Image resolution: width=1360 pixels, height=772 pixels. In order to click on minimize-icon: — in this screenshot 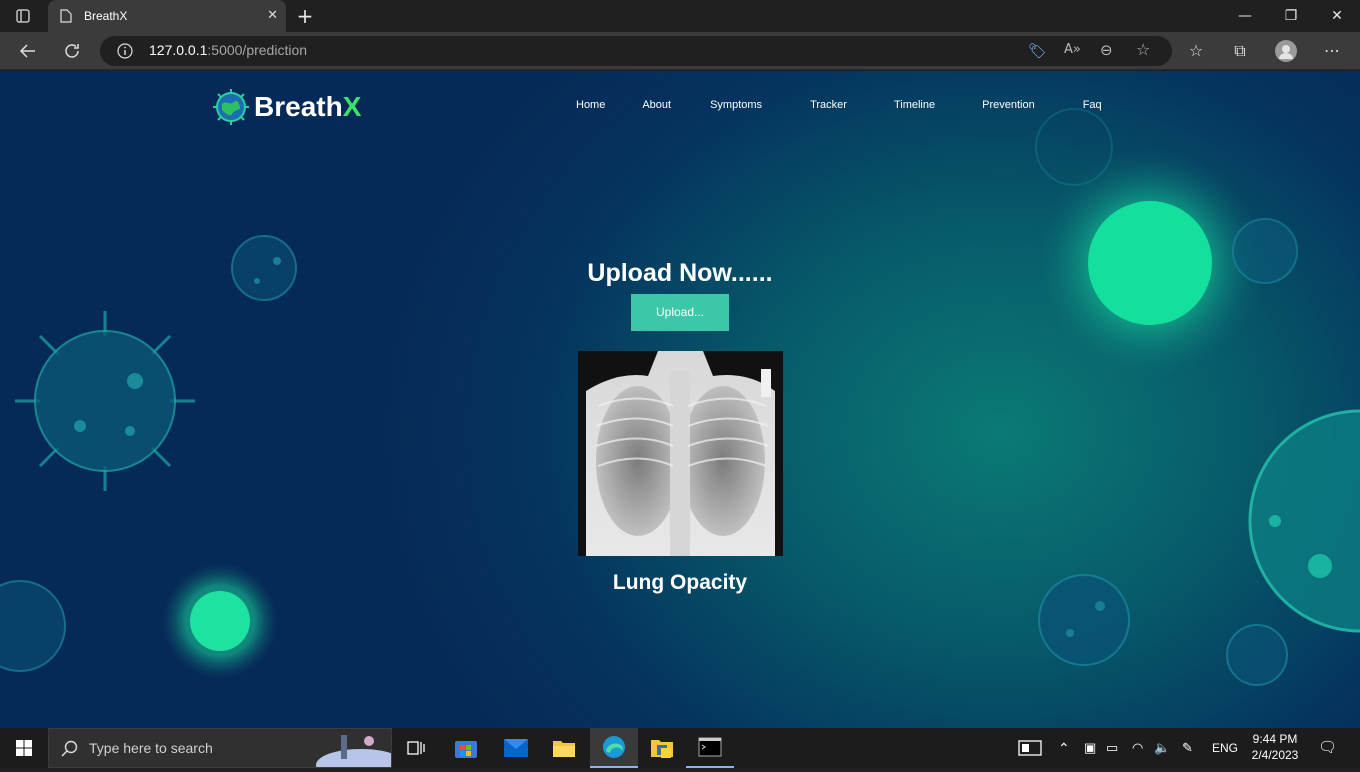, I will do `click(1245, 16)`.